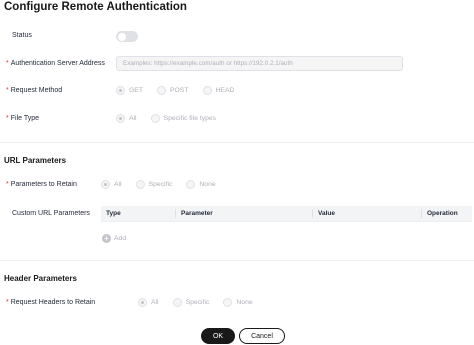 The image size is (474, 345). I want to click on radio-params-all: All, so click(111, 184).